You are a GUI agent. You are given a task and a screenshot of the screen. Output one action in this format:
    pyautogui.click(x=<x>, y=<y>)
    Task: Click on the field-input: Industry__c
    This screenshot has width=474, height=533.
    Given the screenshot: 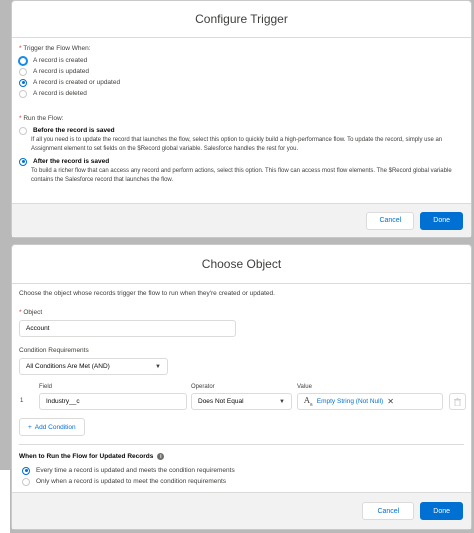 What is the action you would take?
    pyautogui.click(x=113, y=401)
    